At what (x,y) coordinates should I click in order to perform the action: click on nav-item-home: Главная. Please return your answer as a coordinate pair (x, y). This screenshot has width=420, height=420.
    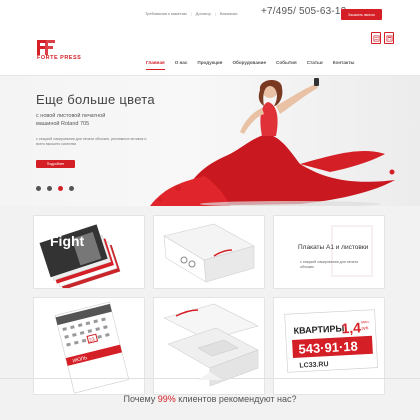
    Looking at the image, I should click on (155, 62).